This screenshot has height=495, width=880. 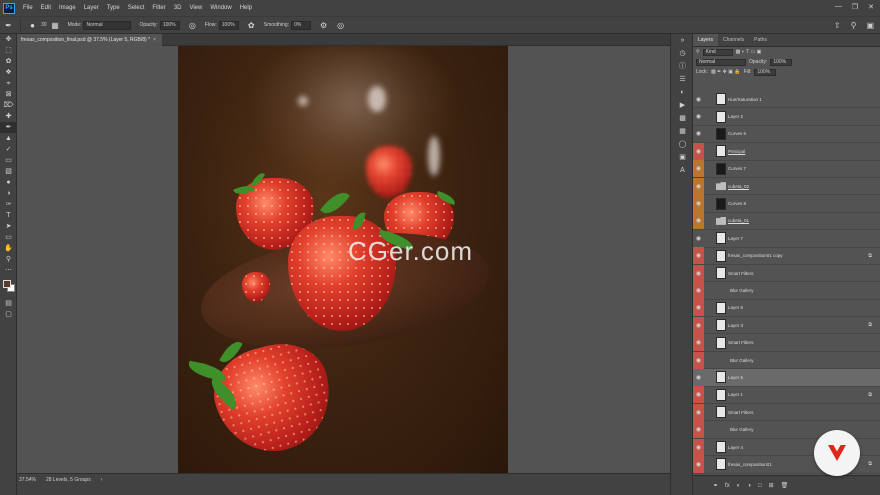 I want to click on eraser-tool-icon: ▭, so click(x=8, y=160).